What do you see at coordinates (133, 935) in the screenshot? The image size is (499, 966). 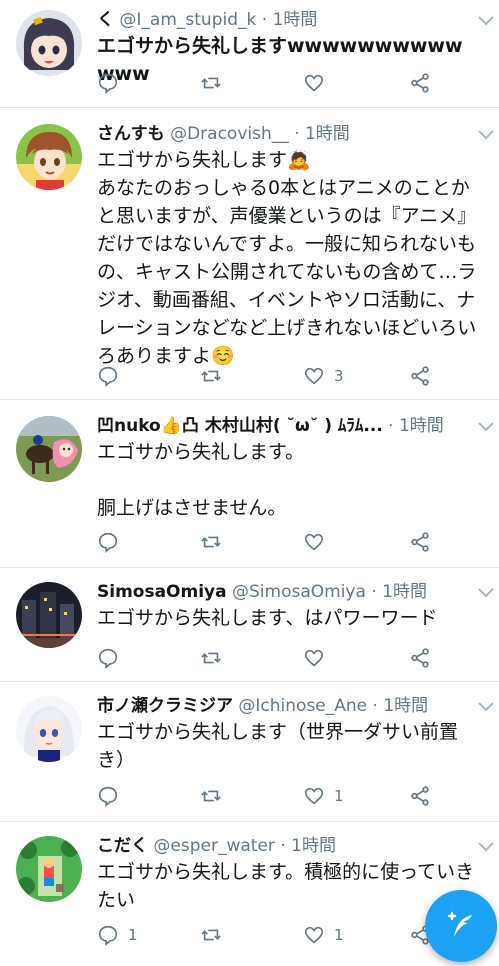 I see `reply-count: 1` at bounding box center [133, 935].